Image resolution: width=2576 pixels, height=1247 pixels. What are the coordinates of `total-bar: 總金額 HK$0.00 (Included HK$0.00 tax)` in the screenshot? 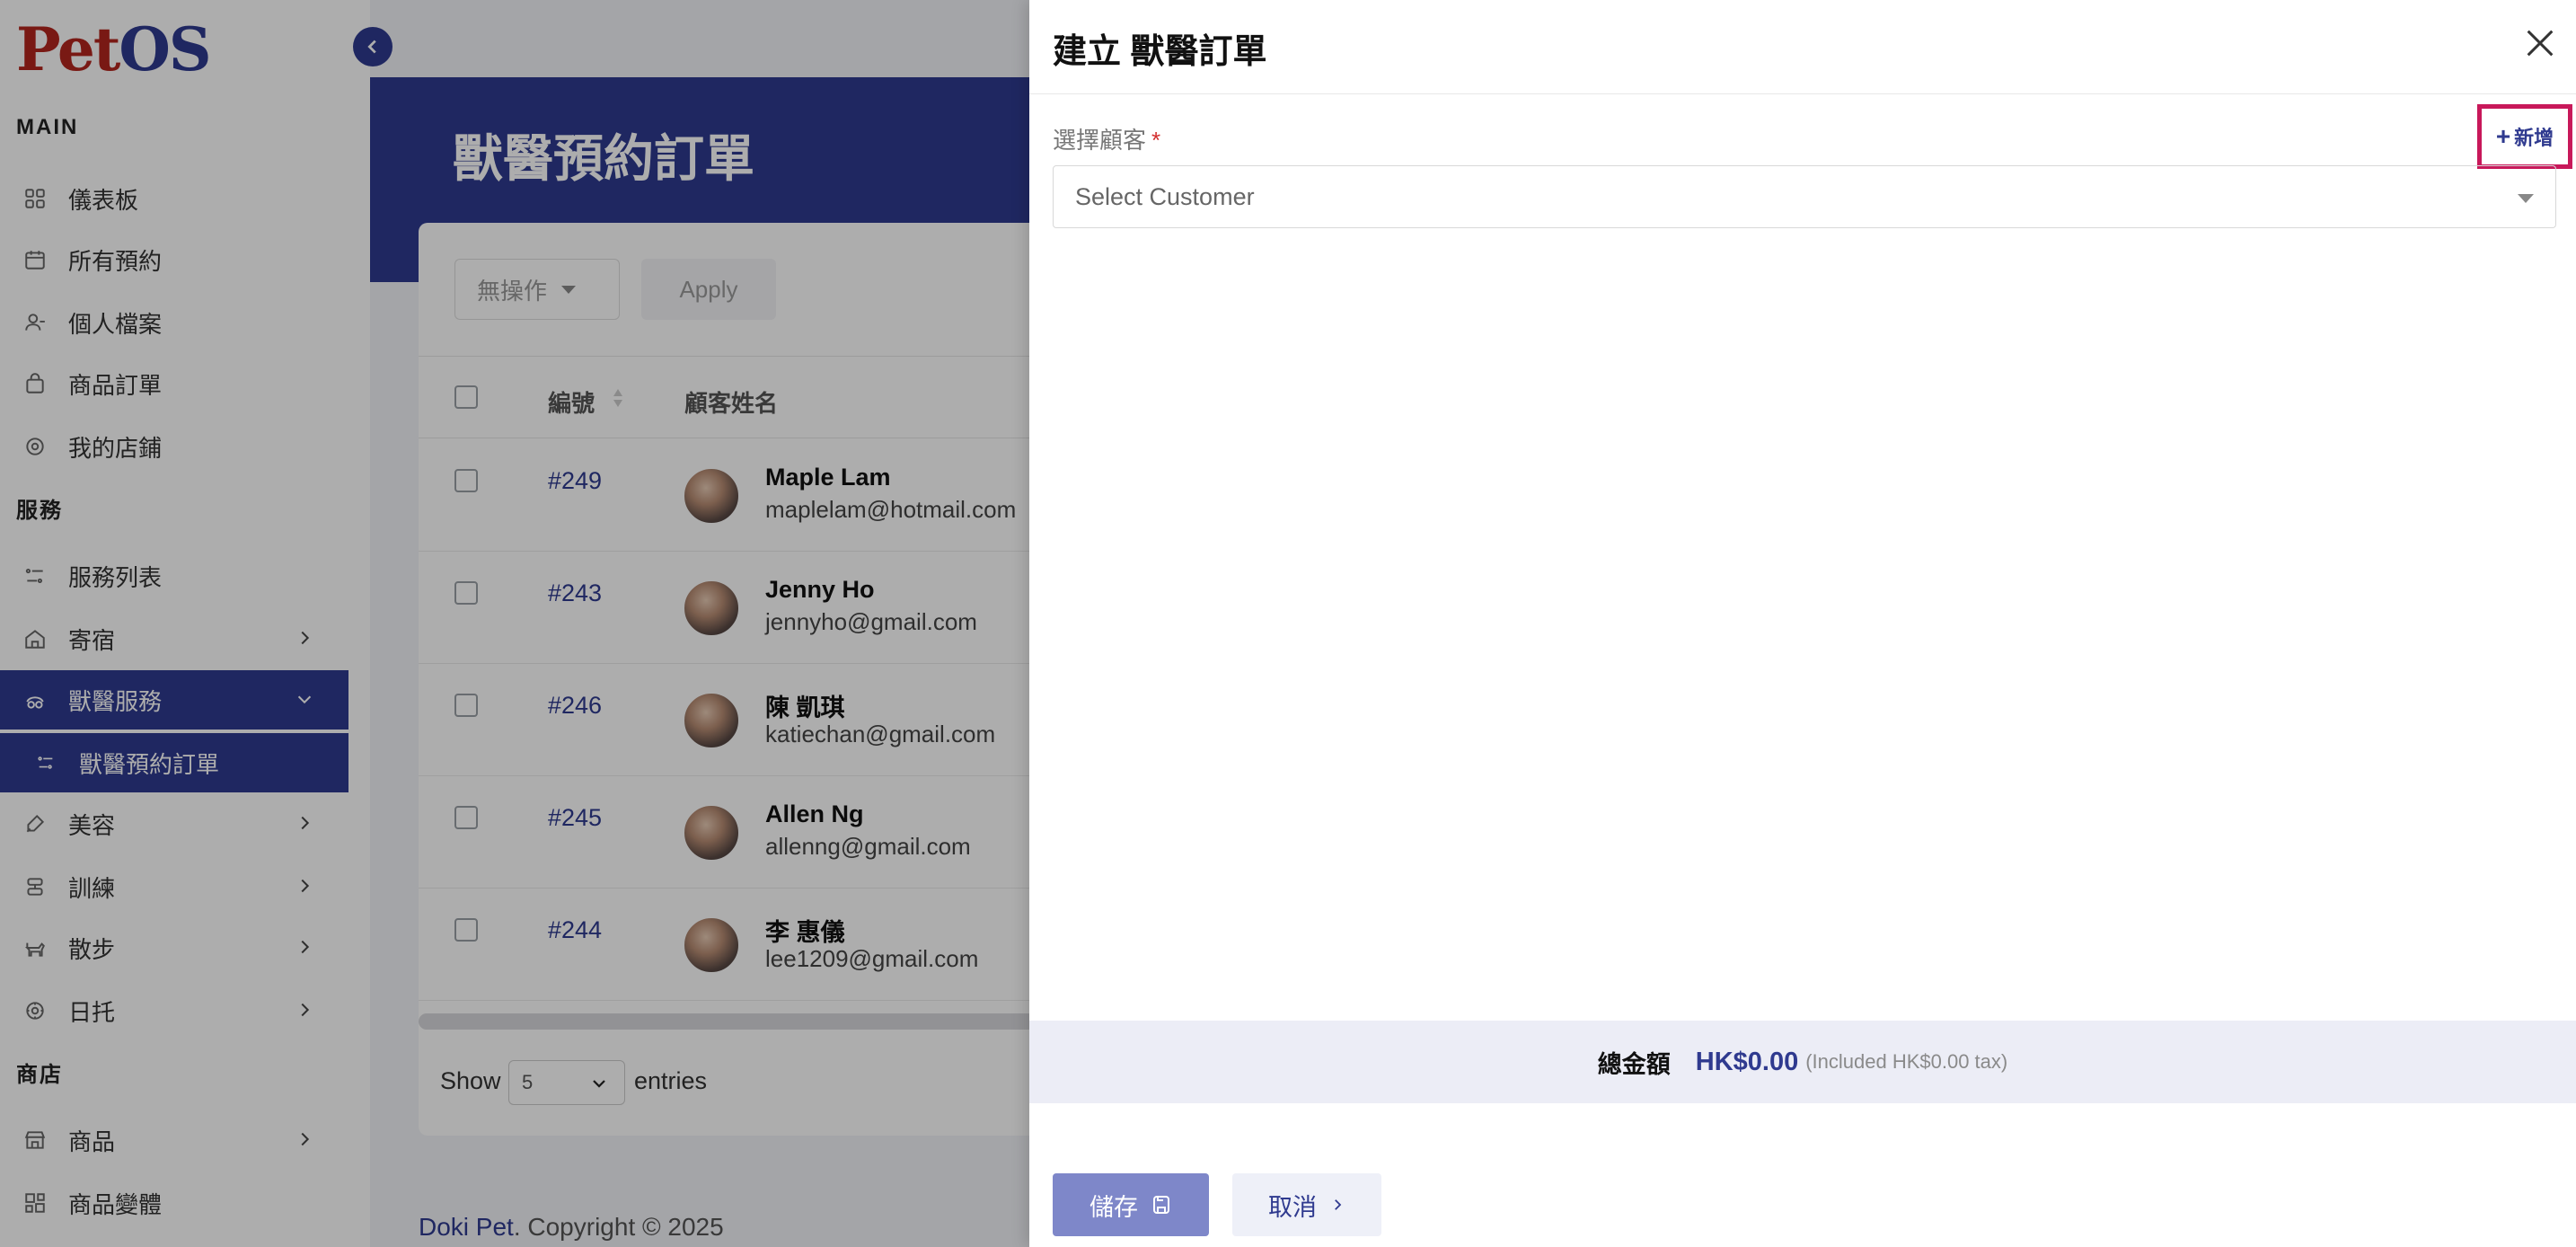 It's located at (1802, 1062).